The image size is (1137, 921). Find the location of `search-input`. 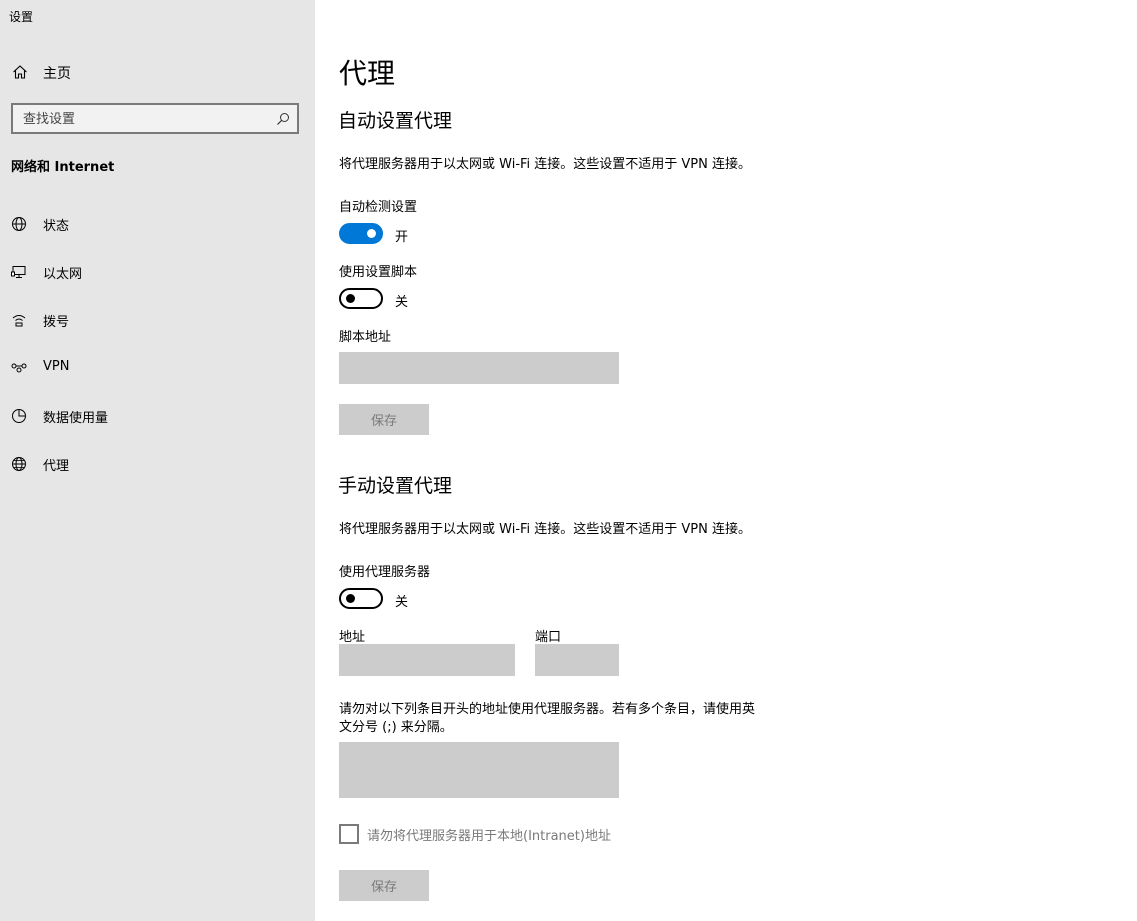

search-input is located at coordinates (143, 119).